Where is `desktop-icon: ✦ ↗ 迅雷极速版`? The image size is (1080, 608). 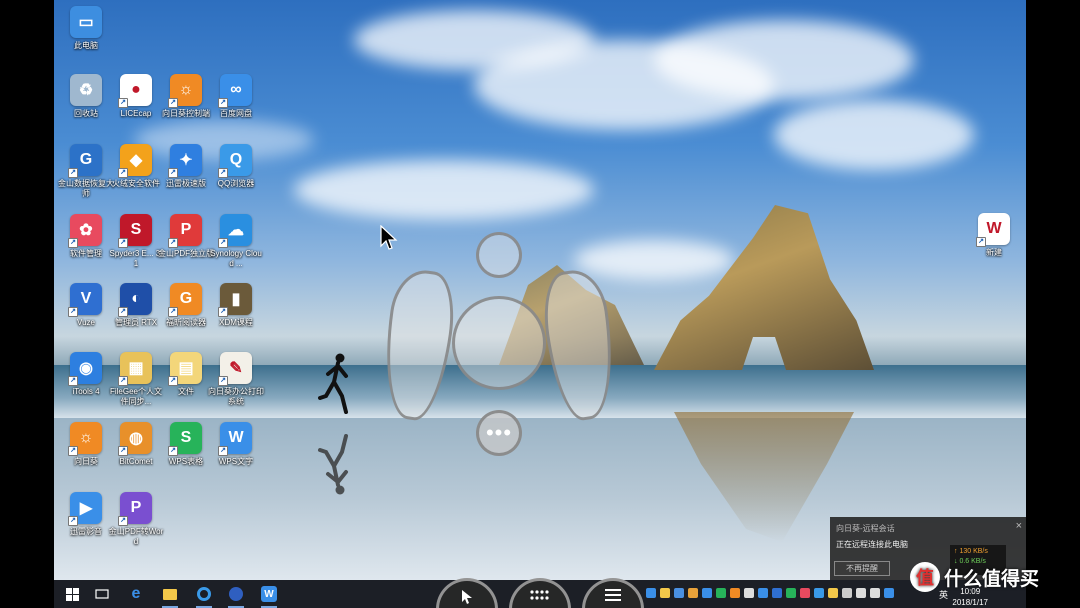 desktop-icon: ✦ ↗ 迅雷极速版 is located at coordinates (186, 166).